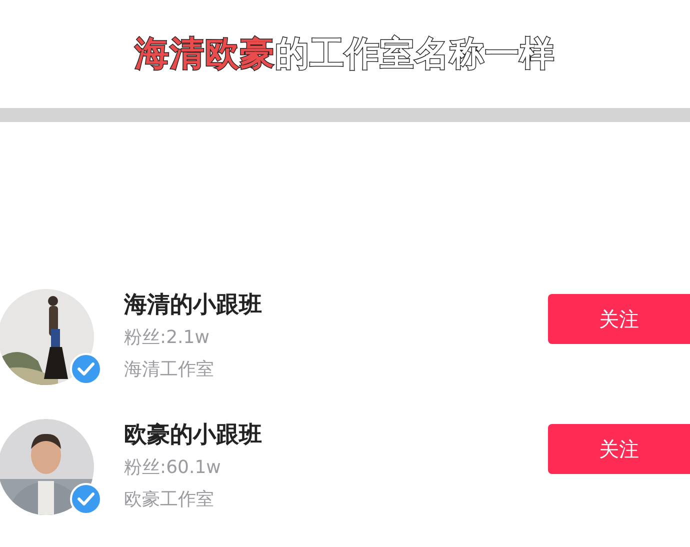  What do you see at coordinates (173, 468) in the screenshot?
I see `fans-count: 粉丝:60.1w` at bounding box center [173, 468].